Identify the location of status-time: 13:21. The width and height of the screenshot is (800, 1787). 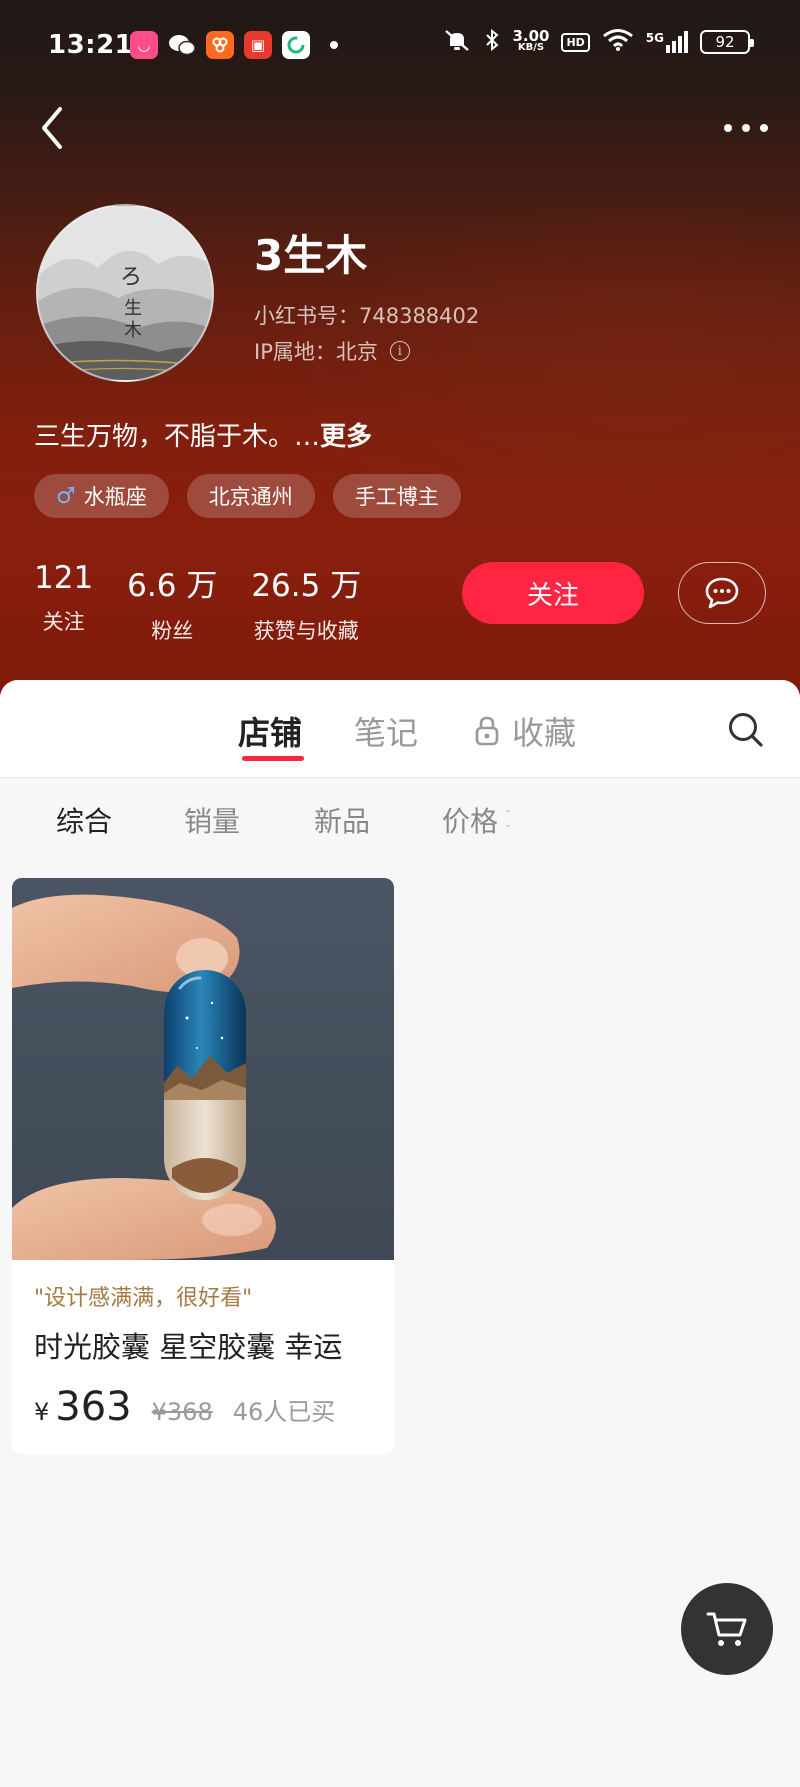
(91, 45).